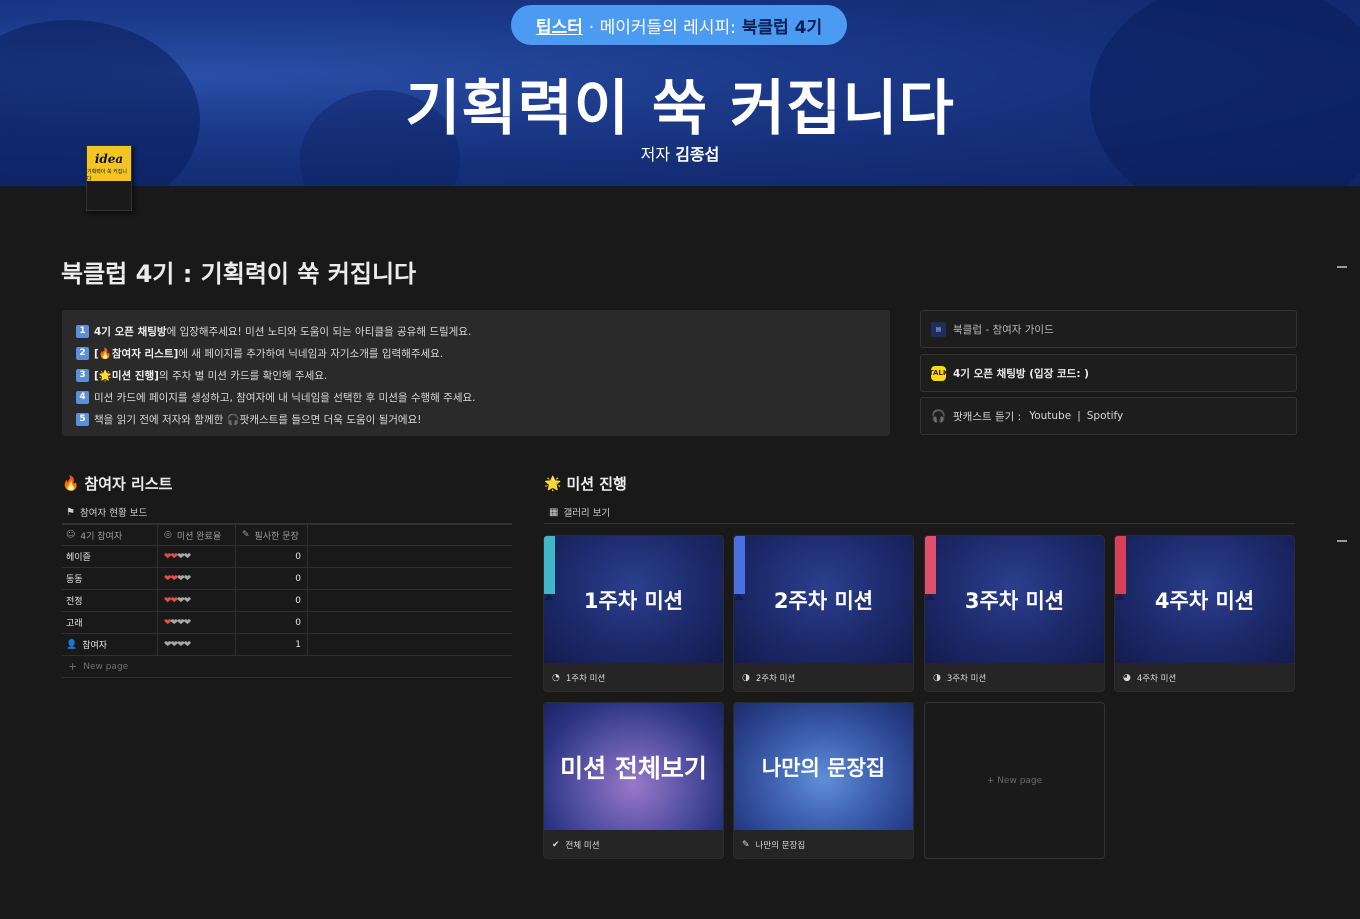 The image size is (1360, 919). I want to click on column-header-completion: ◎ 미션 완료율, so click(197, 535).